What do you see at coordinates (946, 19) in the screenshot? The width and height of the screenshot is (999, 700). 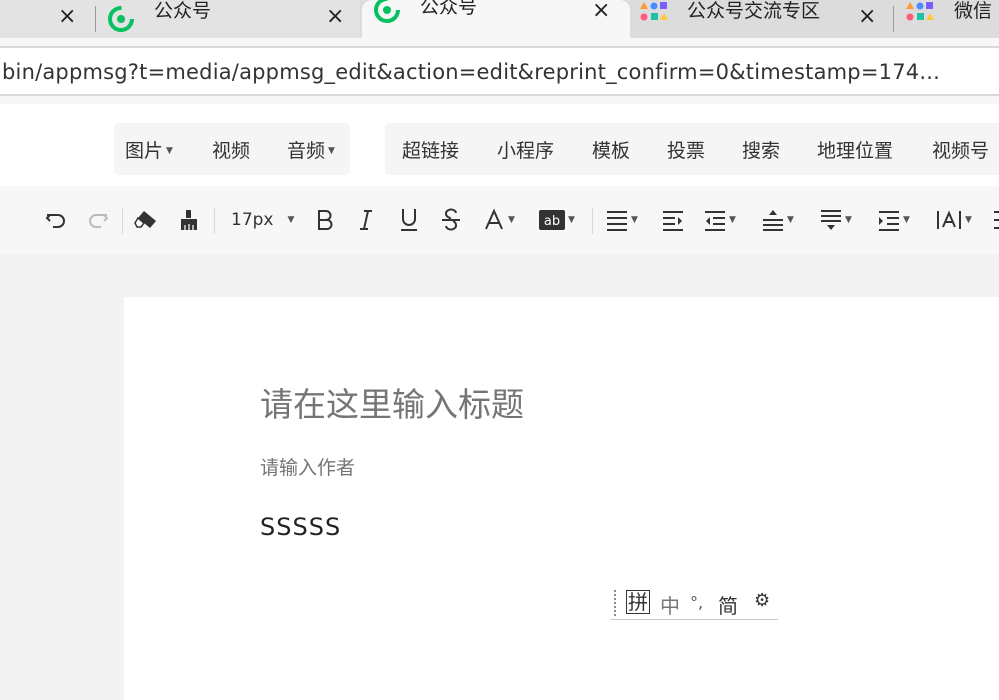 I see `browser-tab-4: 微信` at bounding box center [946, 19].